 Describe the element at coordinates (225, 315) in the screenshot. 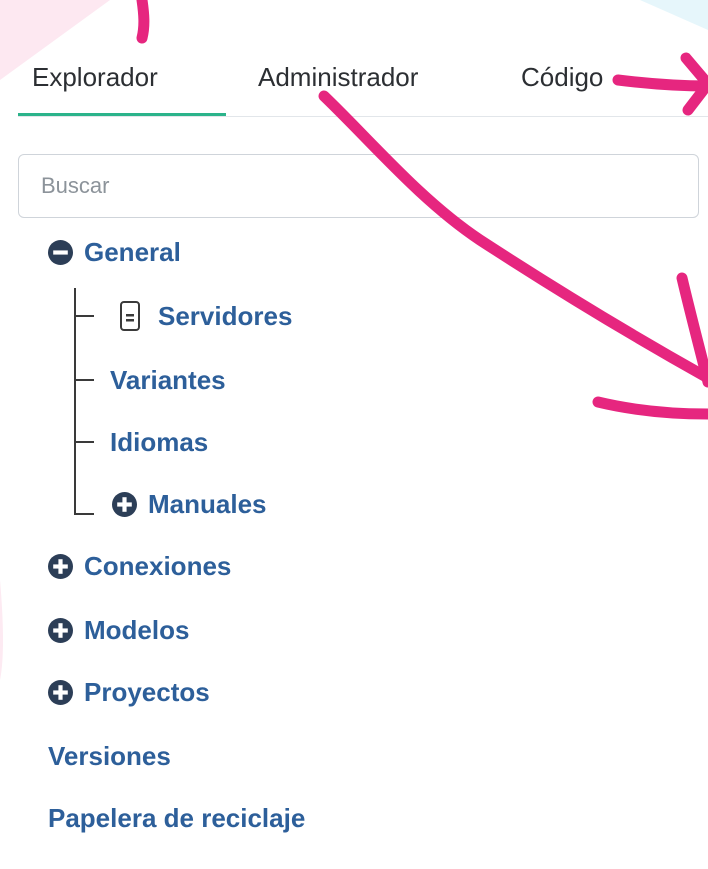

I see `tree-node-label: Servidores` at that location.